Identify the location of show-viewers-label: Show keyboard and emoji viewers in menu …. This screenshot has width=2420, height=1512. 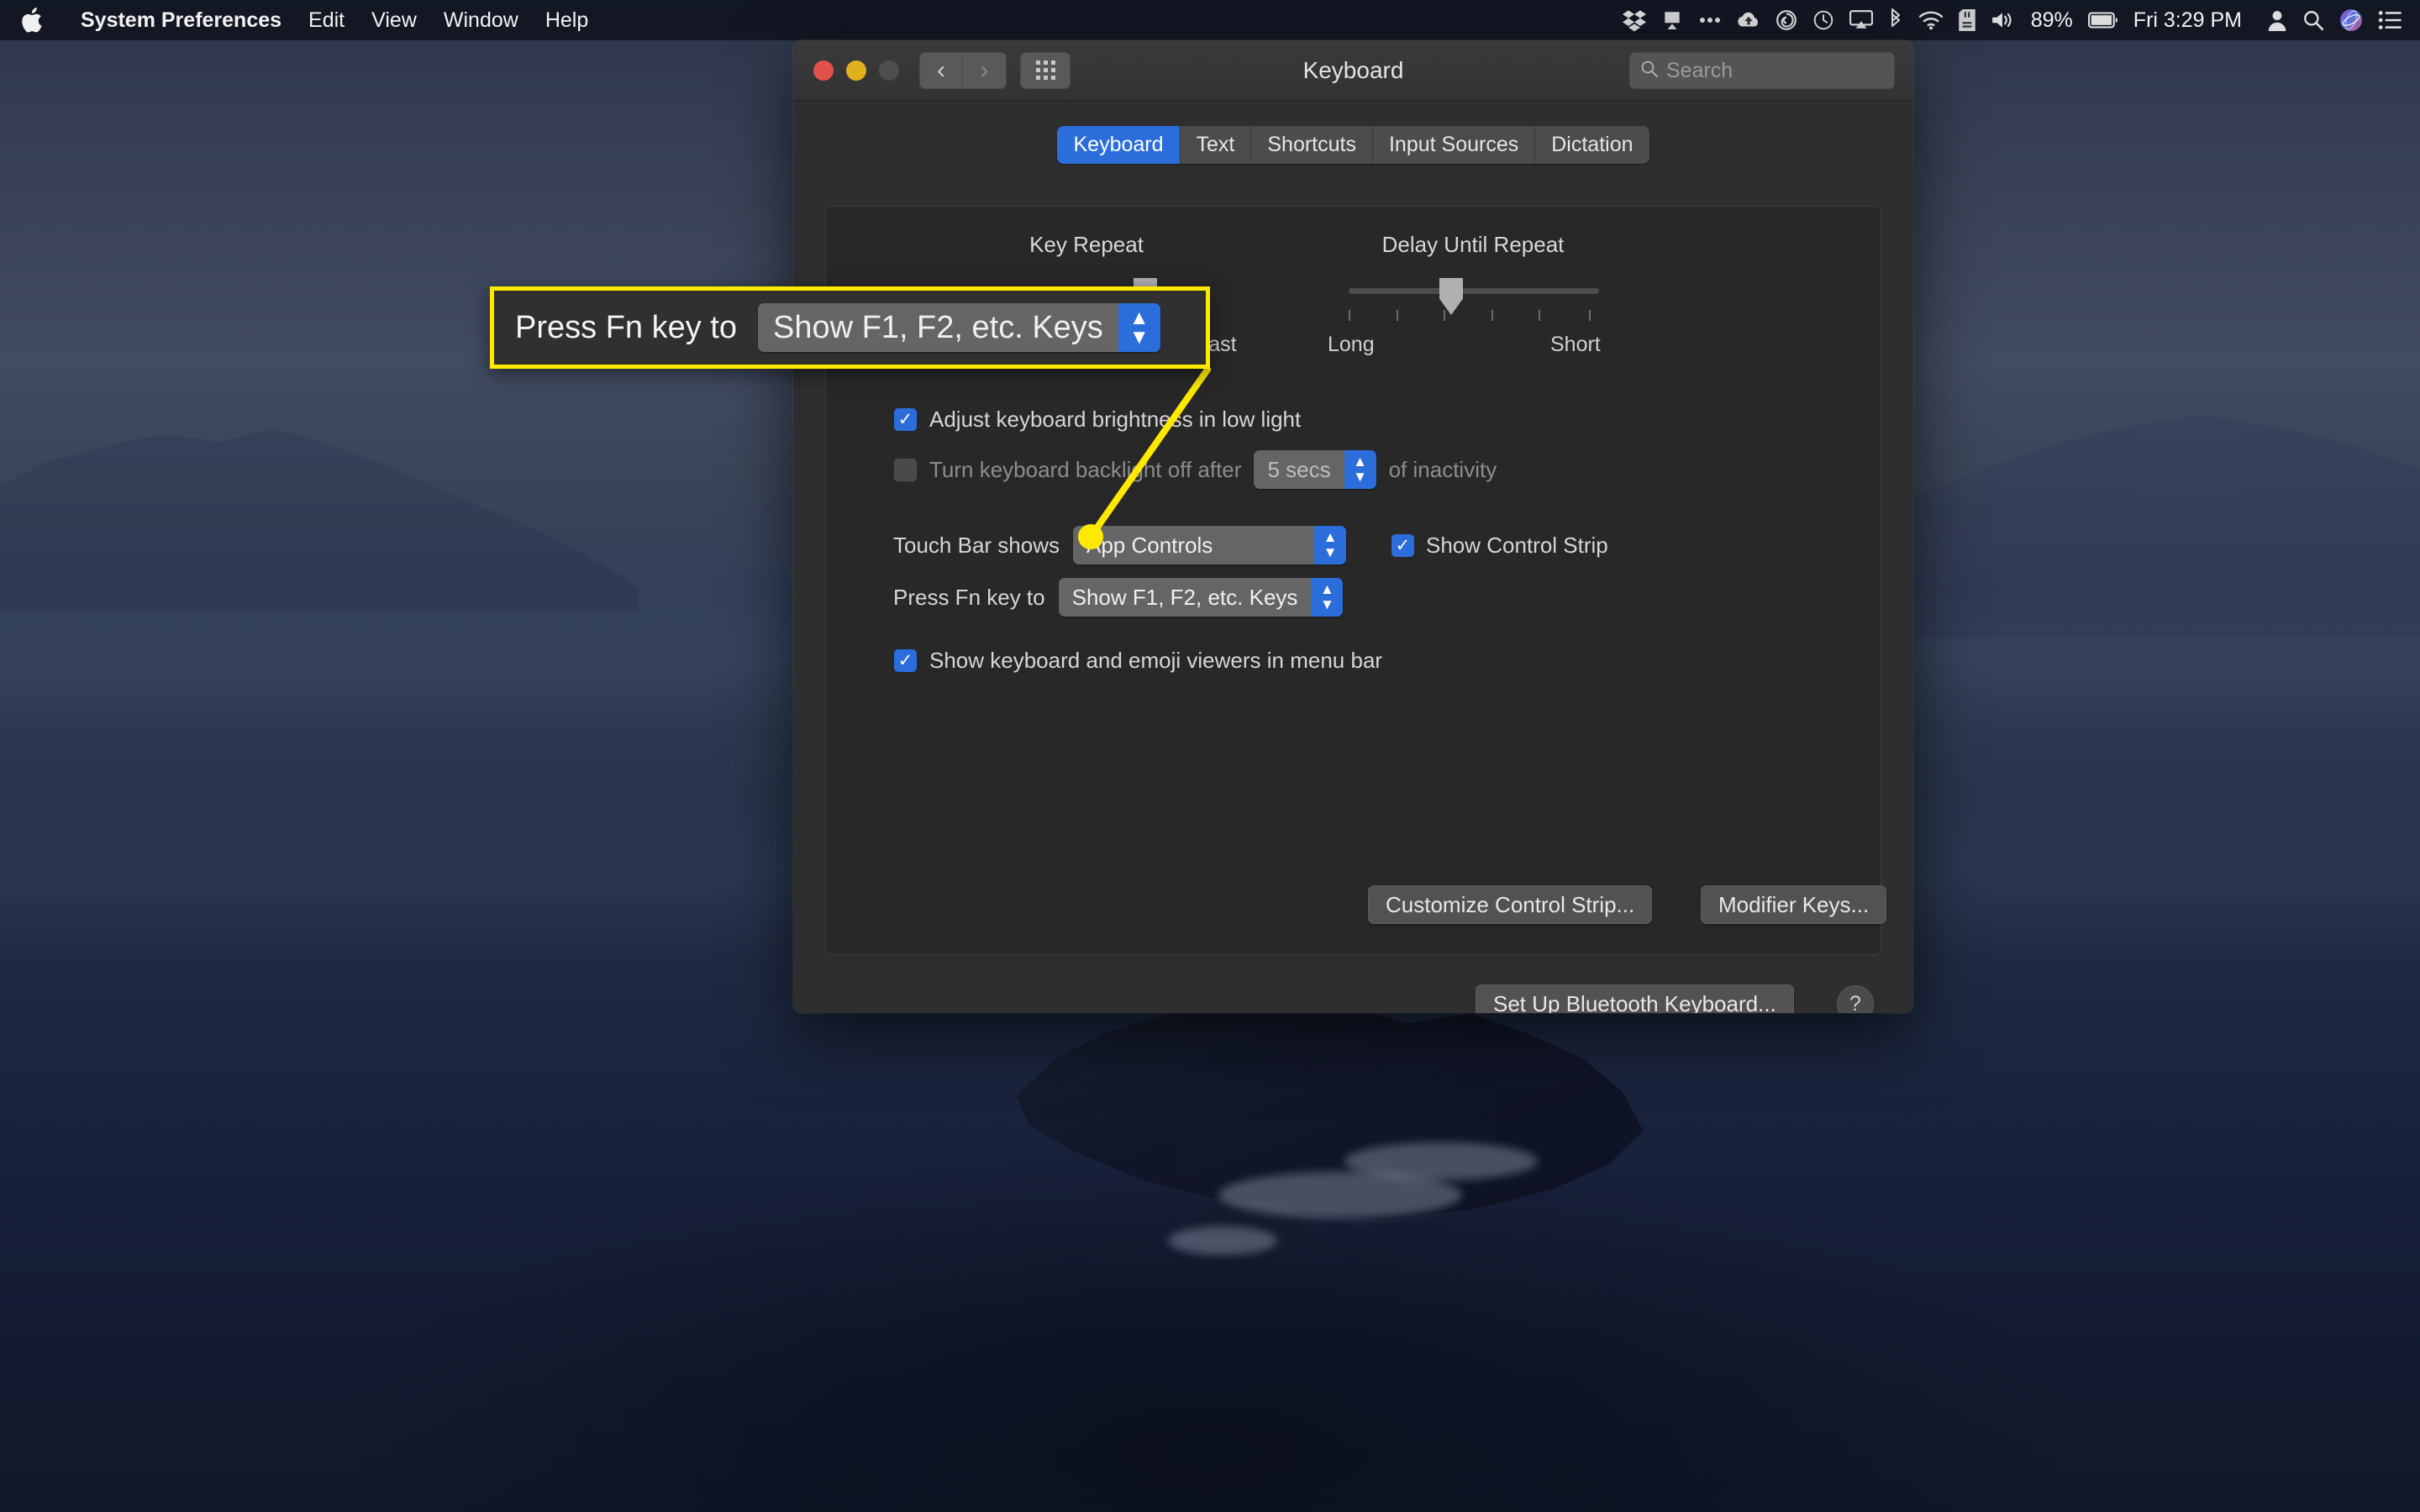
(1156, 660).